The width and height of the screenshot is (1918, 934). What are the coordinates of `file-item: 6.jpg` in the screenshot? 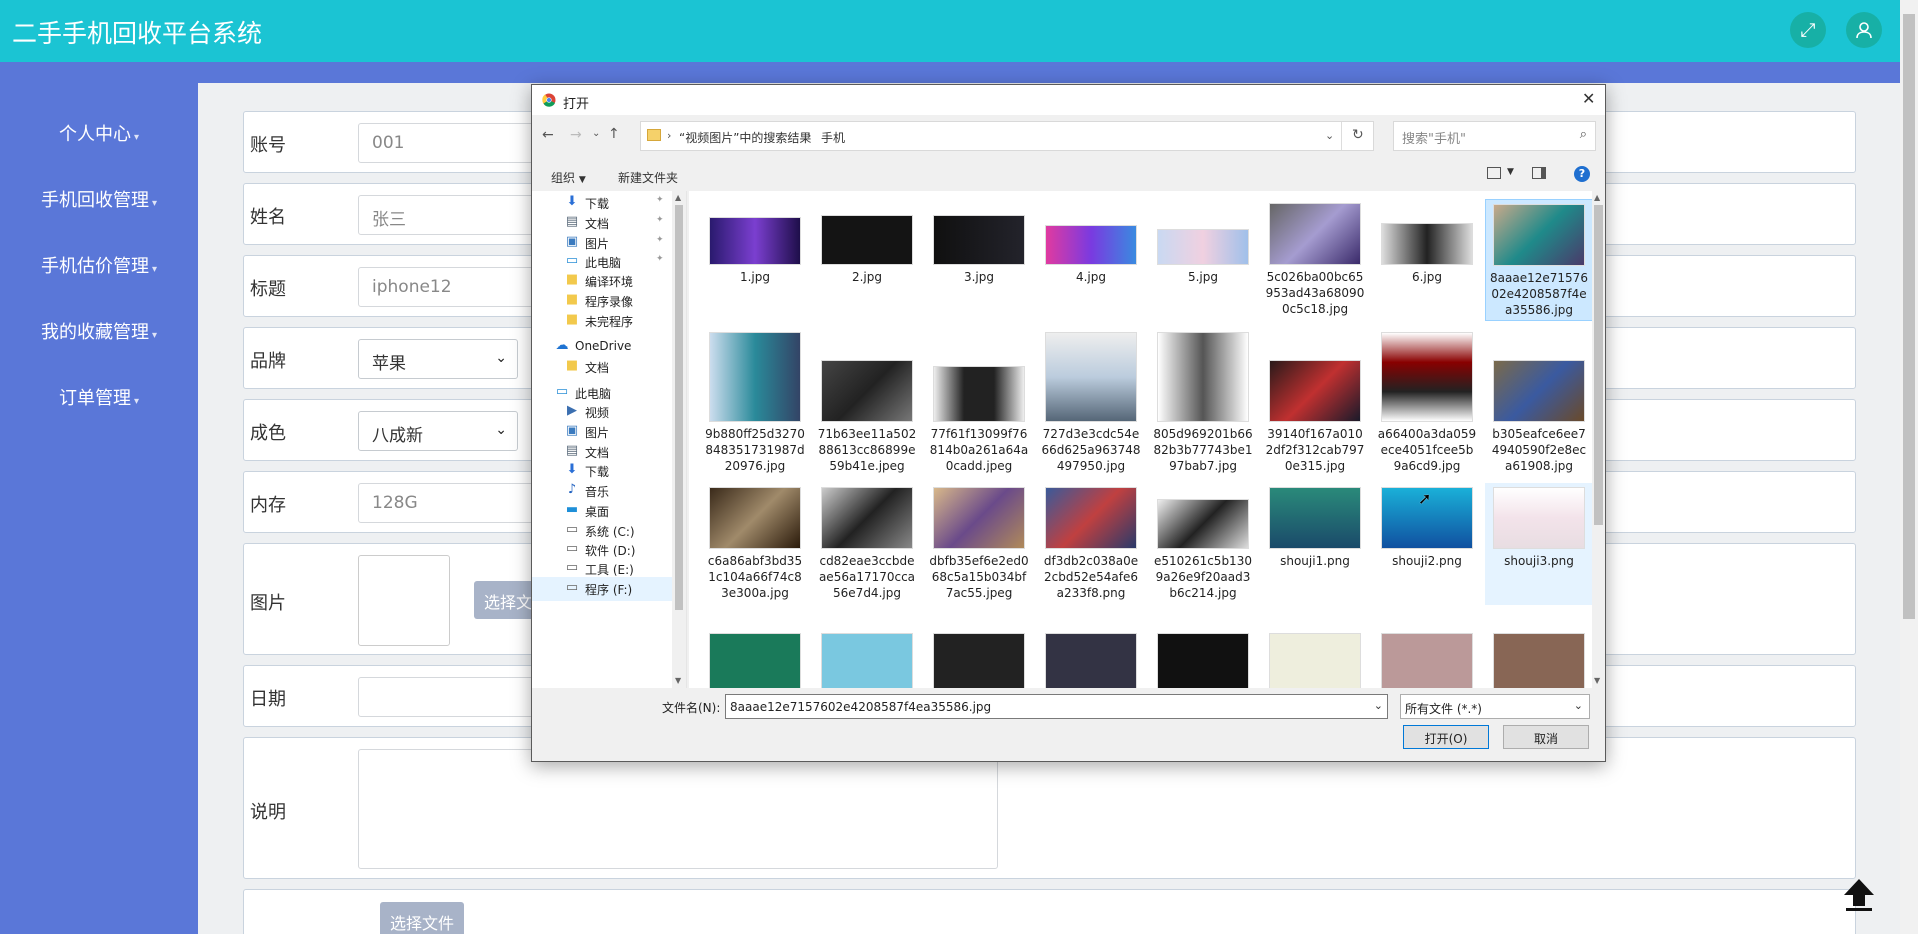 It's located at (1427, 260).